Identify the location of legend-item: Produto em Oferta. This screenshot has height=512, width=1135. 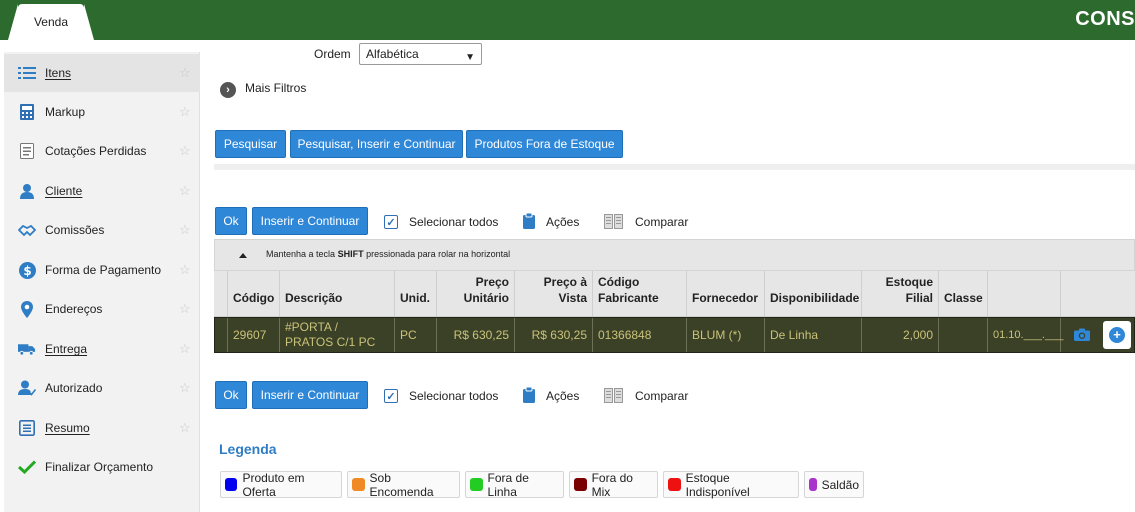
(281, 484).